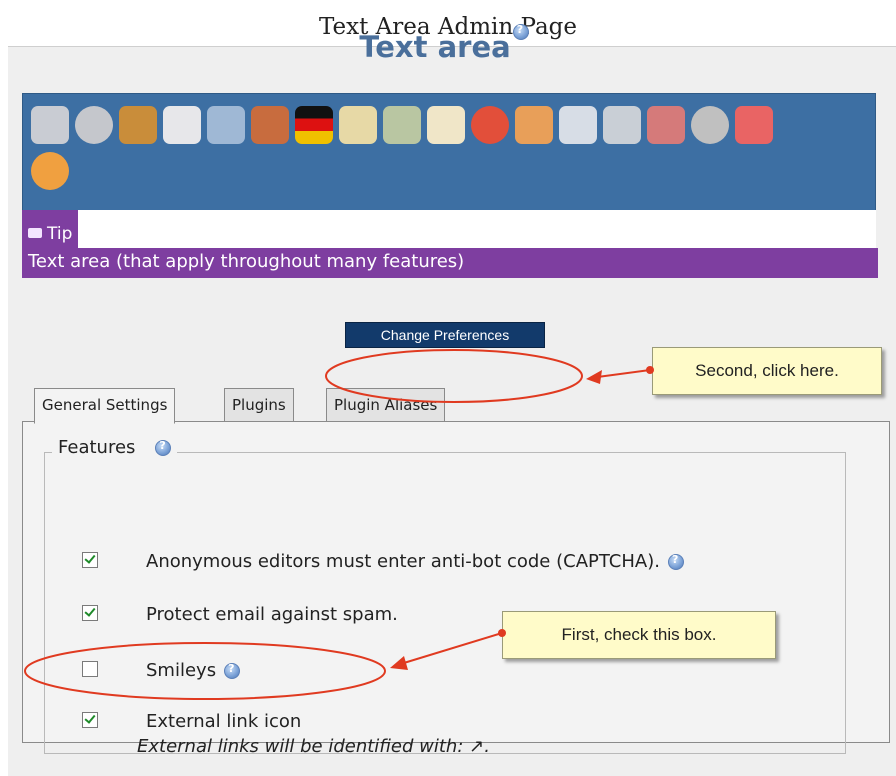  Describe the element at coordinates (754, 125) in the screenshot. I see `spin-icon` at that location.